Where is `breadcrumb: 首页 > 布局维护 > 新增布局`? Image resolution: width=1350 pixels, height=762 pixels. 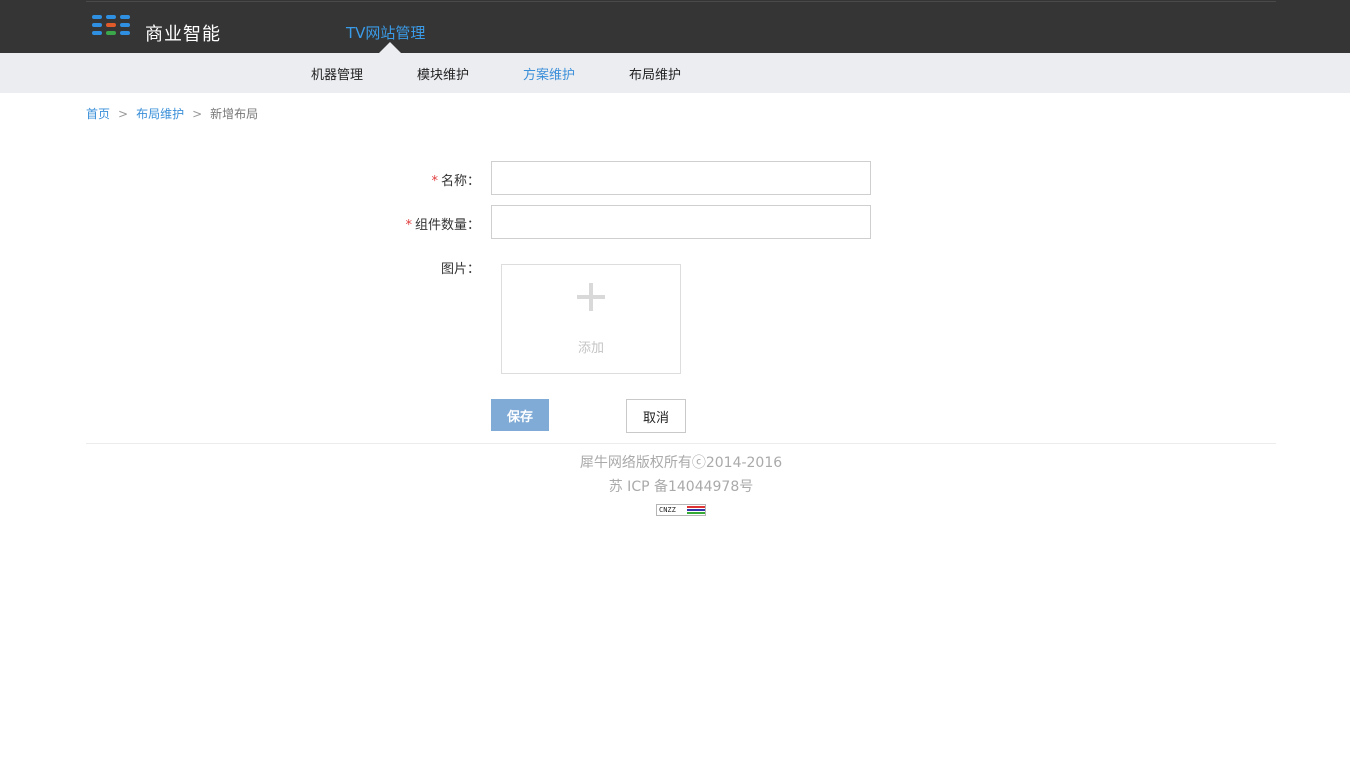 breadcrumb: 首页 > 布局维护 > 新增布局 is located at coordinates (172, 113).